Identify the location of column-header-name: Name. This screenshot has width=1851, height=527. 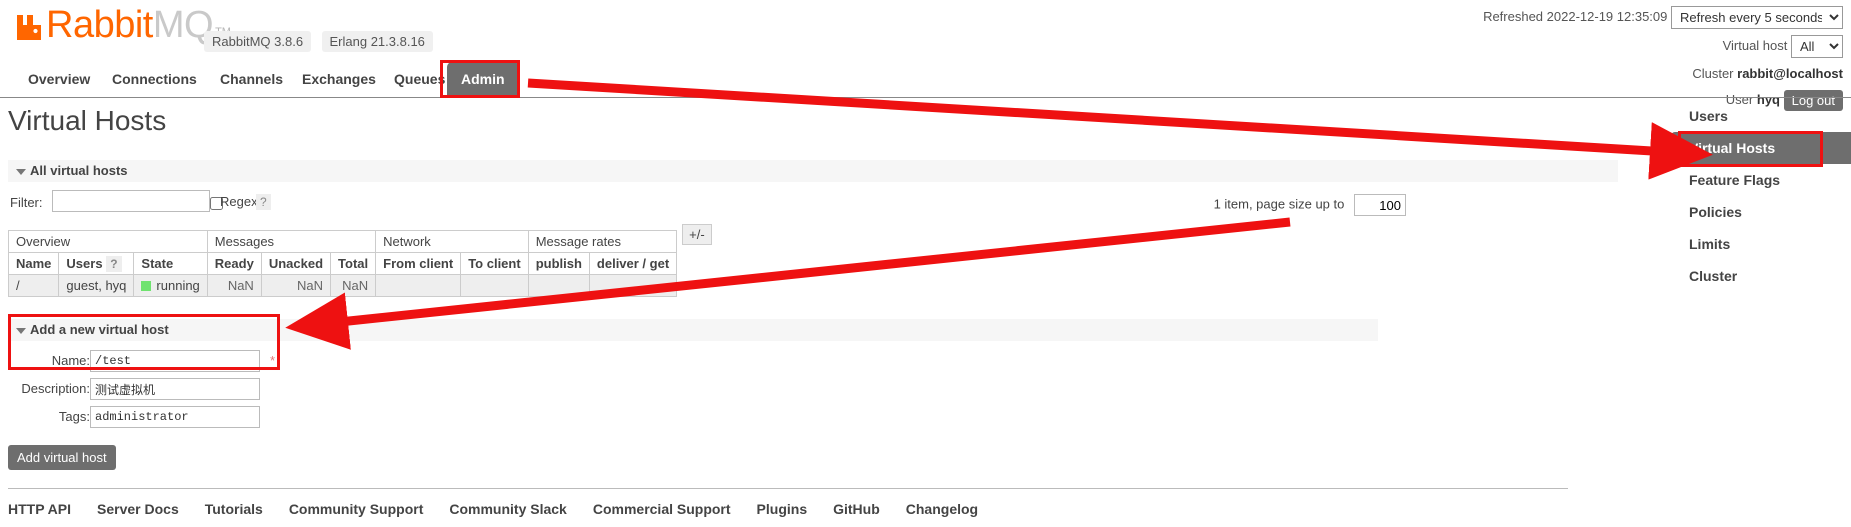
(33, 263).